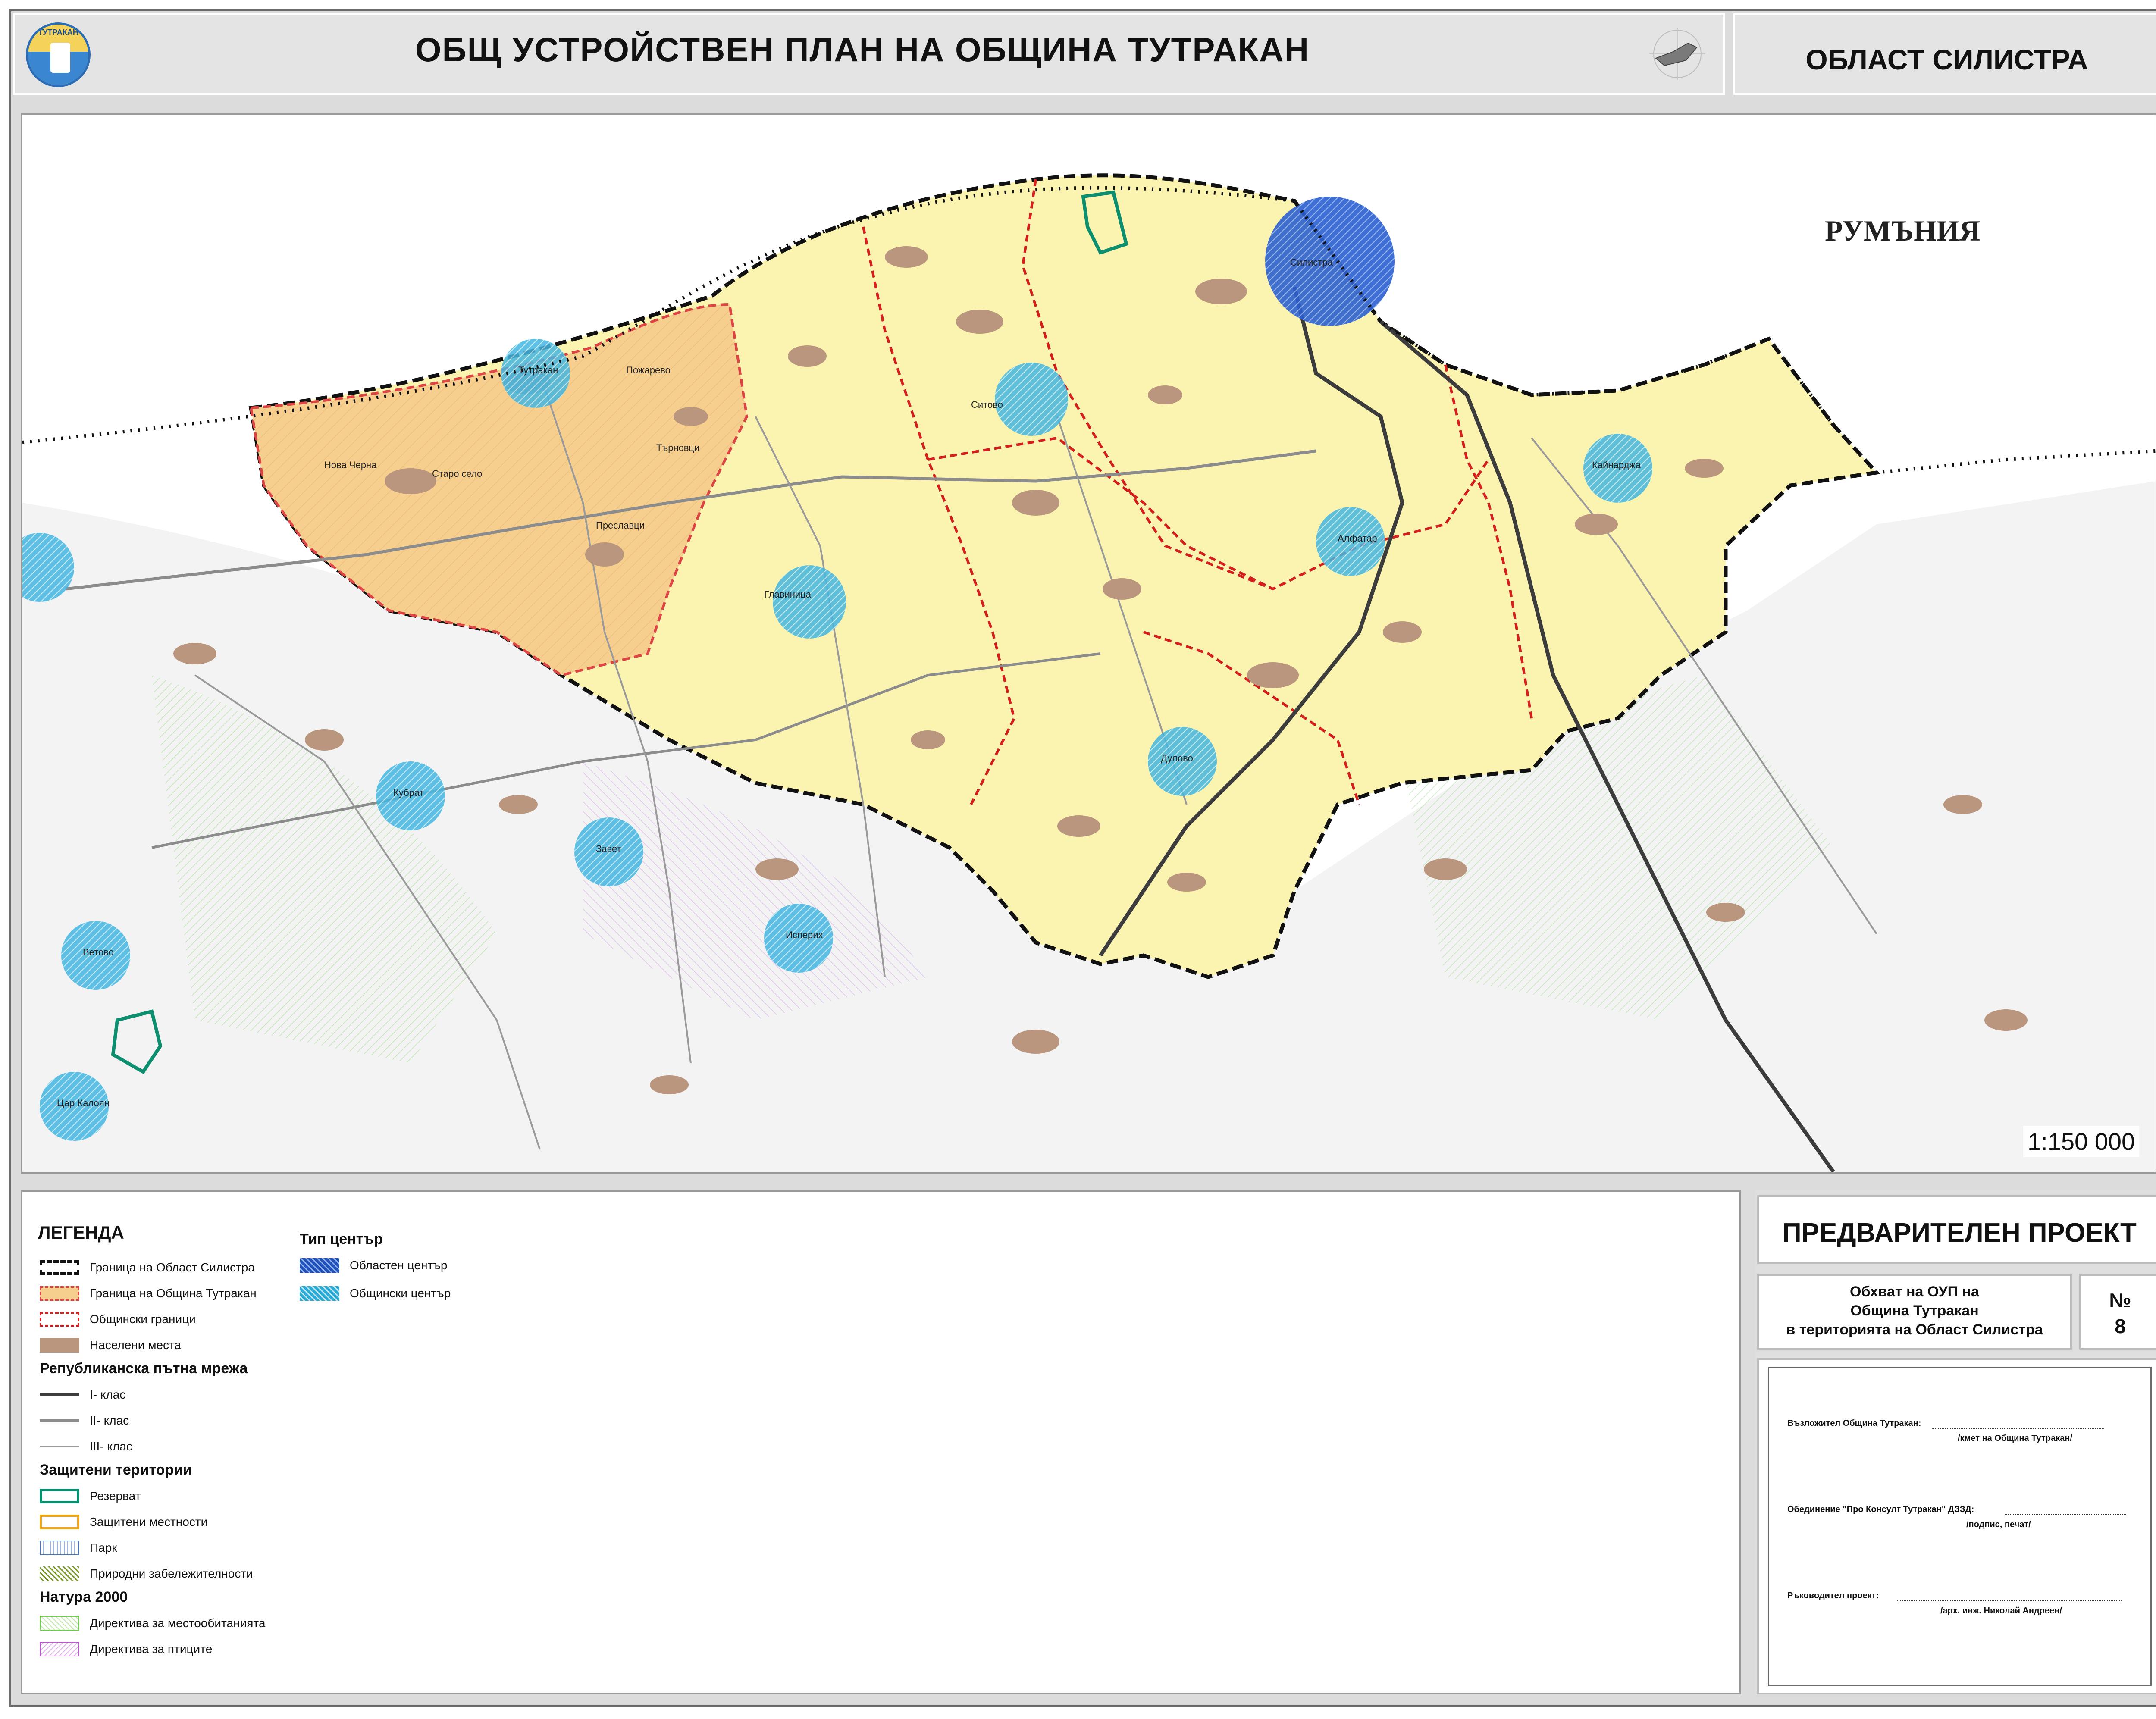 The width and height of the screenshot is (2156, 1719). What do you see at coordinates (149, 1521) in the screenshot?
I see `legend-label: Защитени местности` at bounding box center [149, 1521].